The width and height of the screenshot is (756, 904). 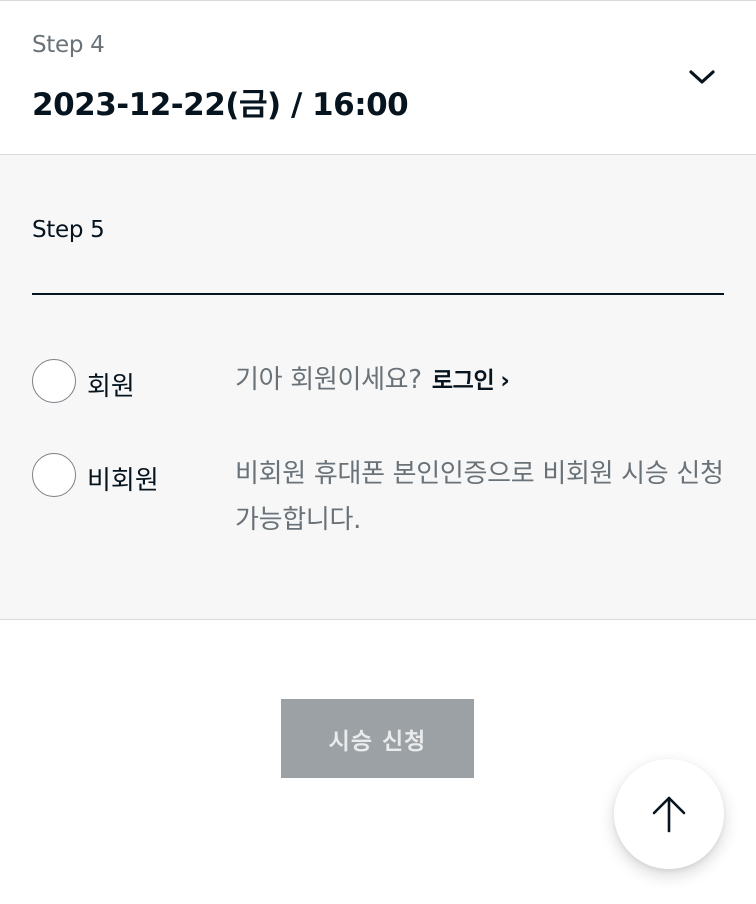 I want to click on radio-member, so click(x=54, y=381).